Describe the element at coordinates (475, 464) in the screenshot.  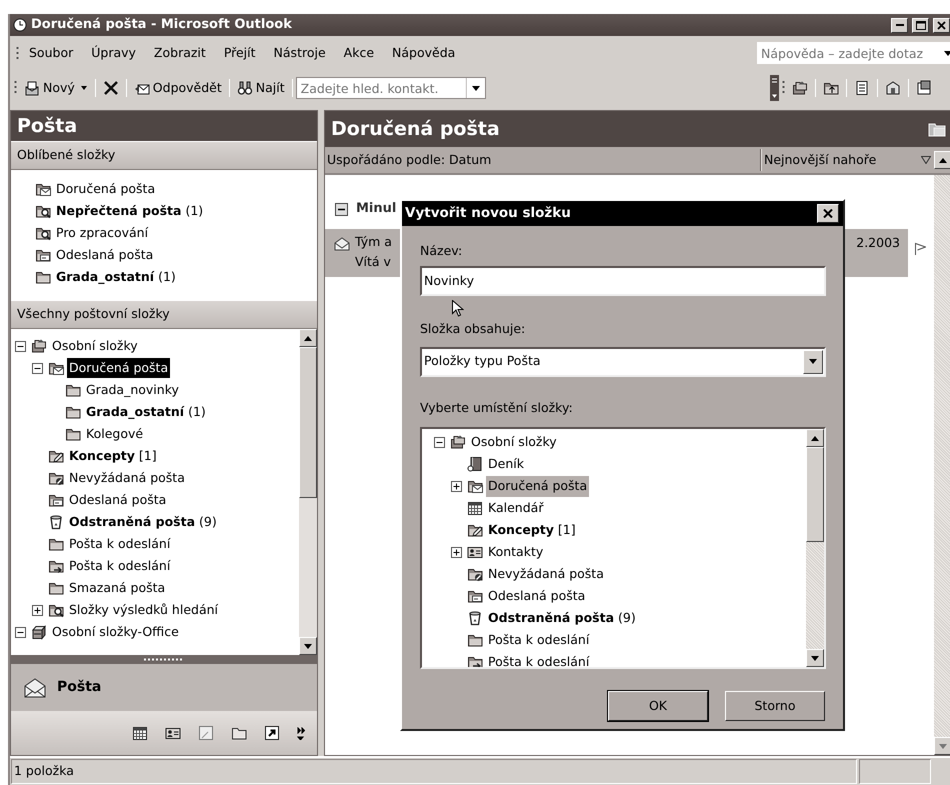
I see `book-icon` at that location.